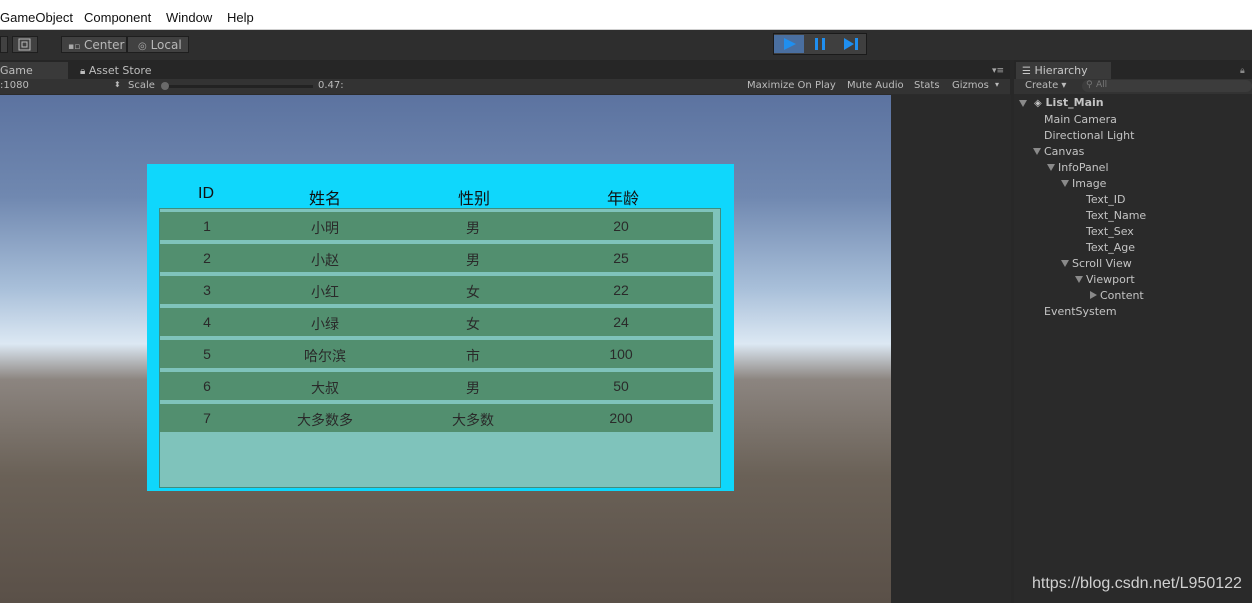 The width and height of the screenshot is (1252, 603). Describe the element at coordinates (34, 70) in the screenshot. I see `tab-game: Game` at that location.